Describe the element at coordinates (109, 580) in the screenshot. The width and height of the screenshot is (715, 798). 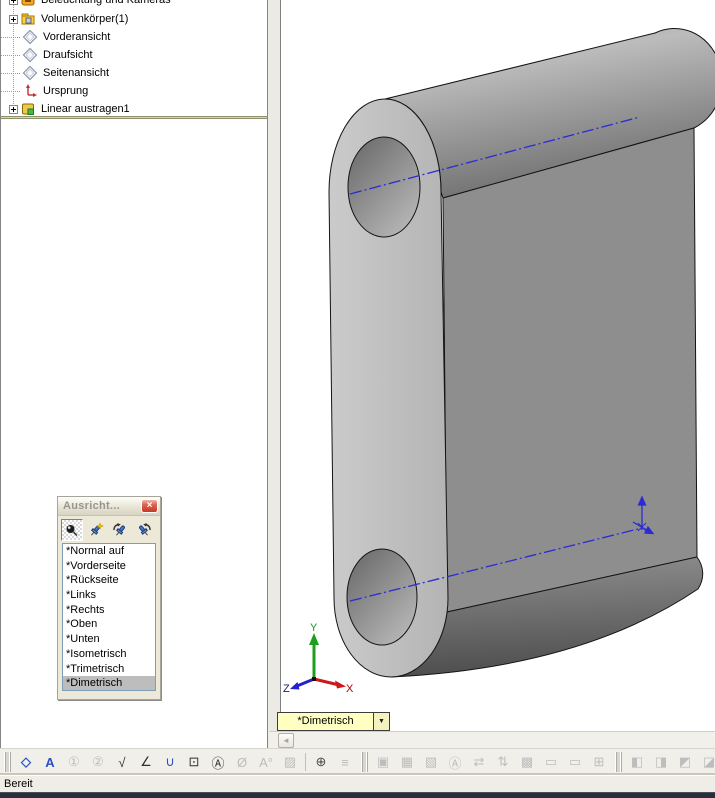
I see `view-item: *Rückseite` at that location.